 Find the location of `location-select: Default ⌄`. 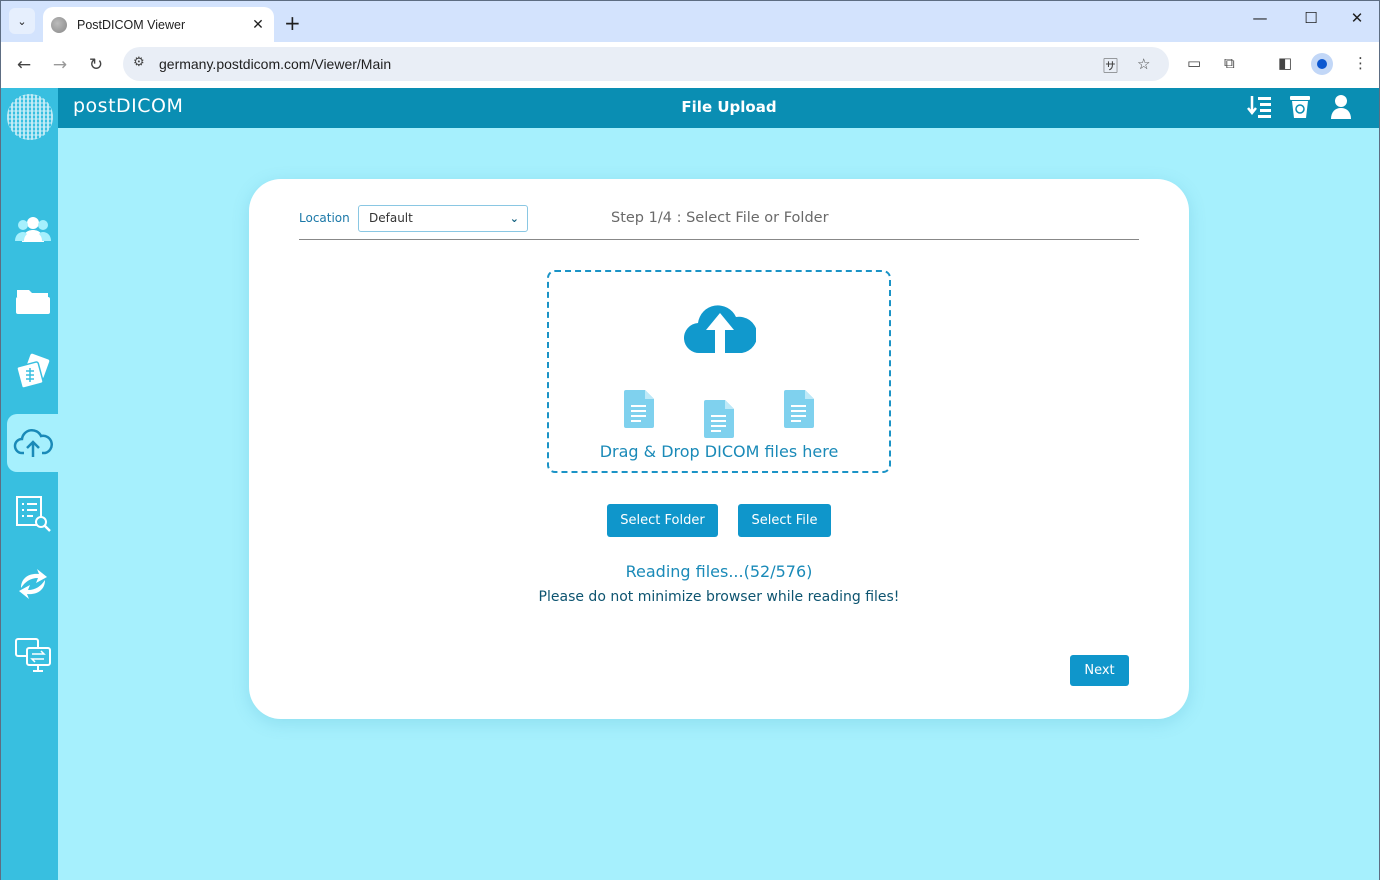

location-select: Default ⌄ is located at coordinates (443, 218).